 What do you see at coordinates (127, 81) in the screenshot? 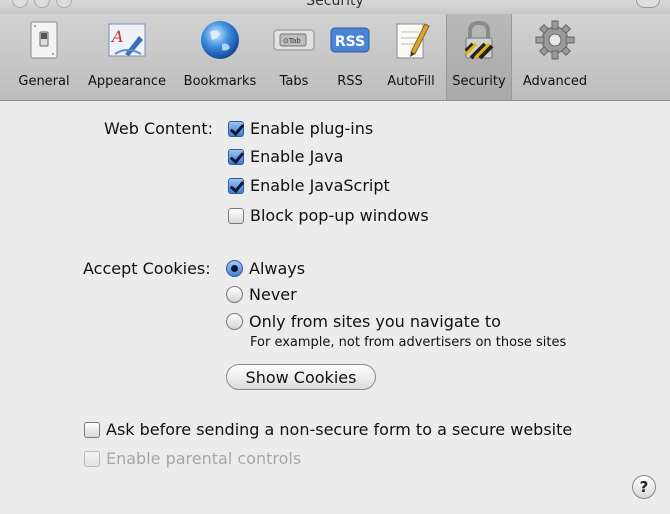
I see `tab-appearance-label: Appearance` at bounding box center [127, 81].